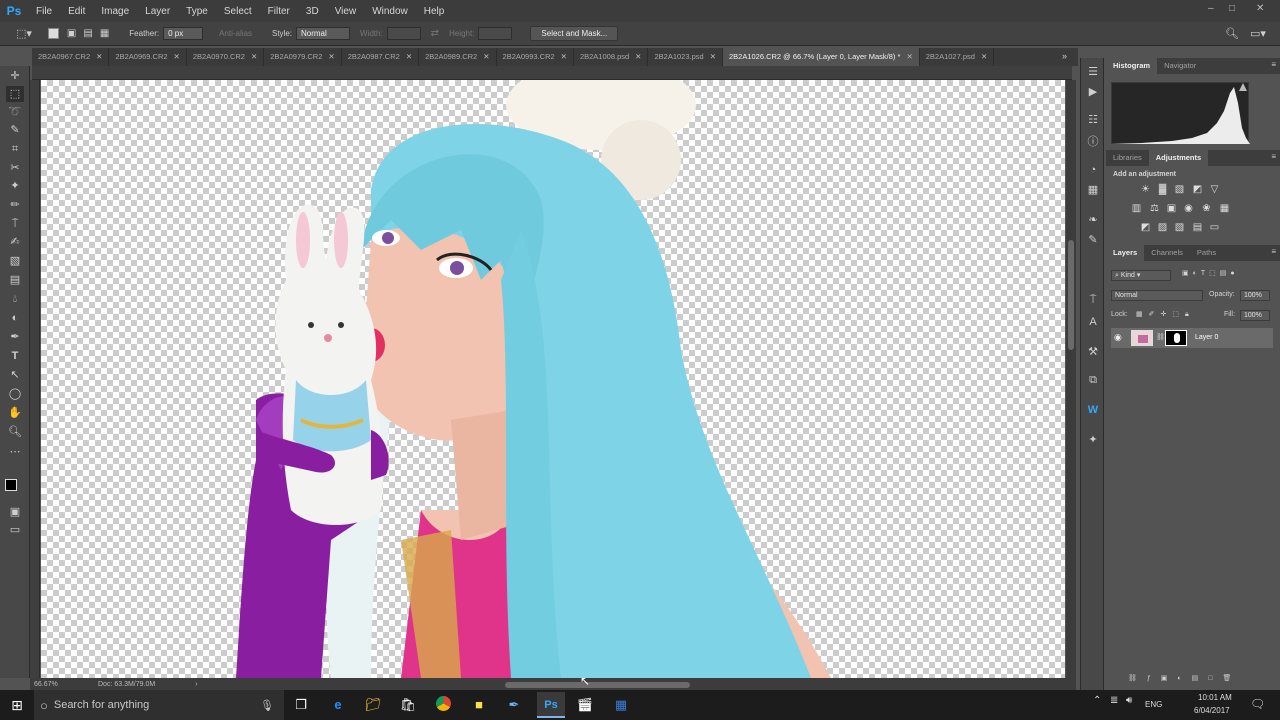  What do you see at coordinates (1171, 208) in the screenshot?
I see `black-white-icon: ▣` at bounding box center [1171, 208].